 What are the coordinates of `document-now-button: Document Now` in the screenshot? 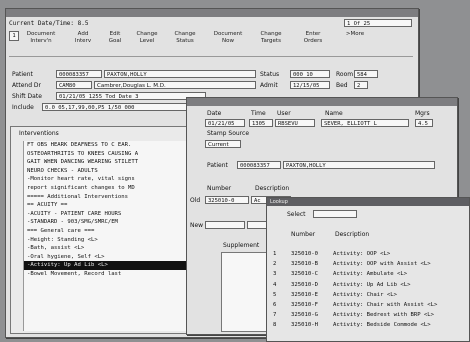 It's located at (228, 41).